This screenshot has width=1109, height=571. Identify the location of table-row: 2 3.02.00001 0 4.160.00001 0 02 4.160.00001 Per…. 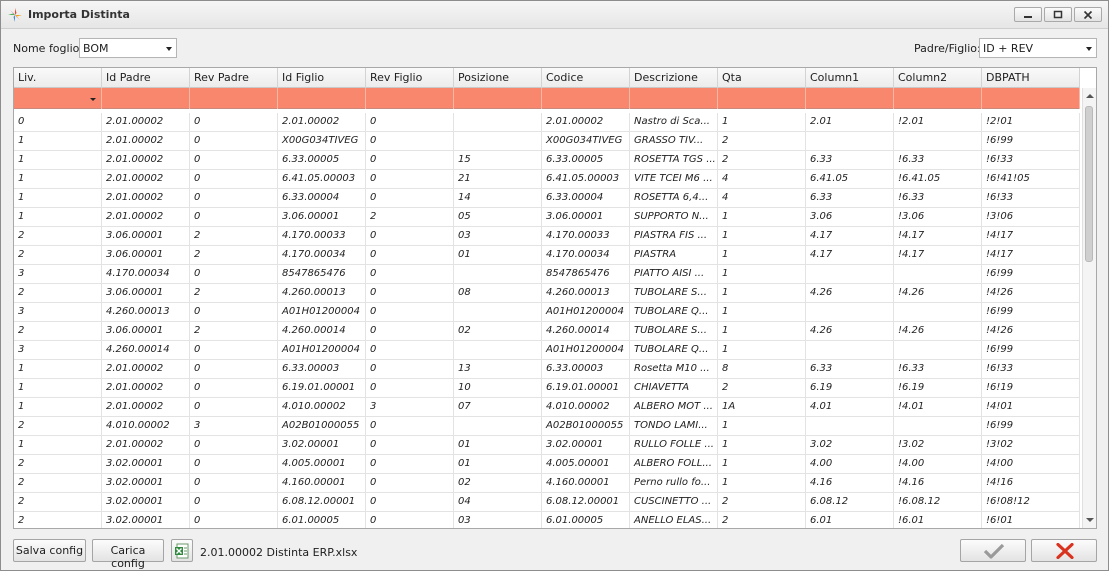
(547, 483).